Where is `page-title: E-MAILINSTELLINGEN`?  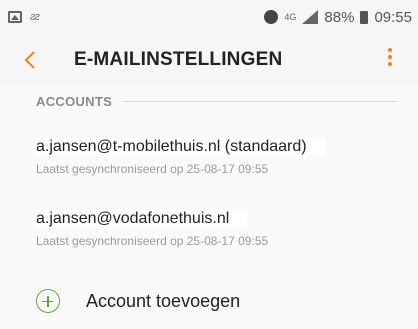 page-title: E-MAILINSTELLINGEN is located at coordinates (178, 59).